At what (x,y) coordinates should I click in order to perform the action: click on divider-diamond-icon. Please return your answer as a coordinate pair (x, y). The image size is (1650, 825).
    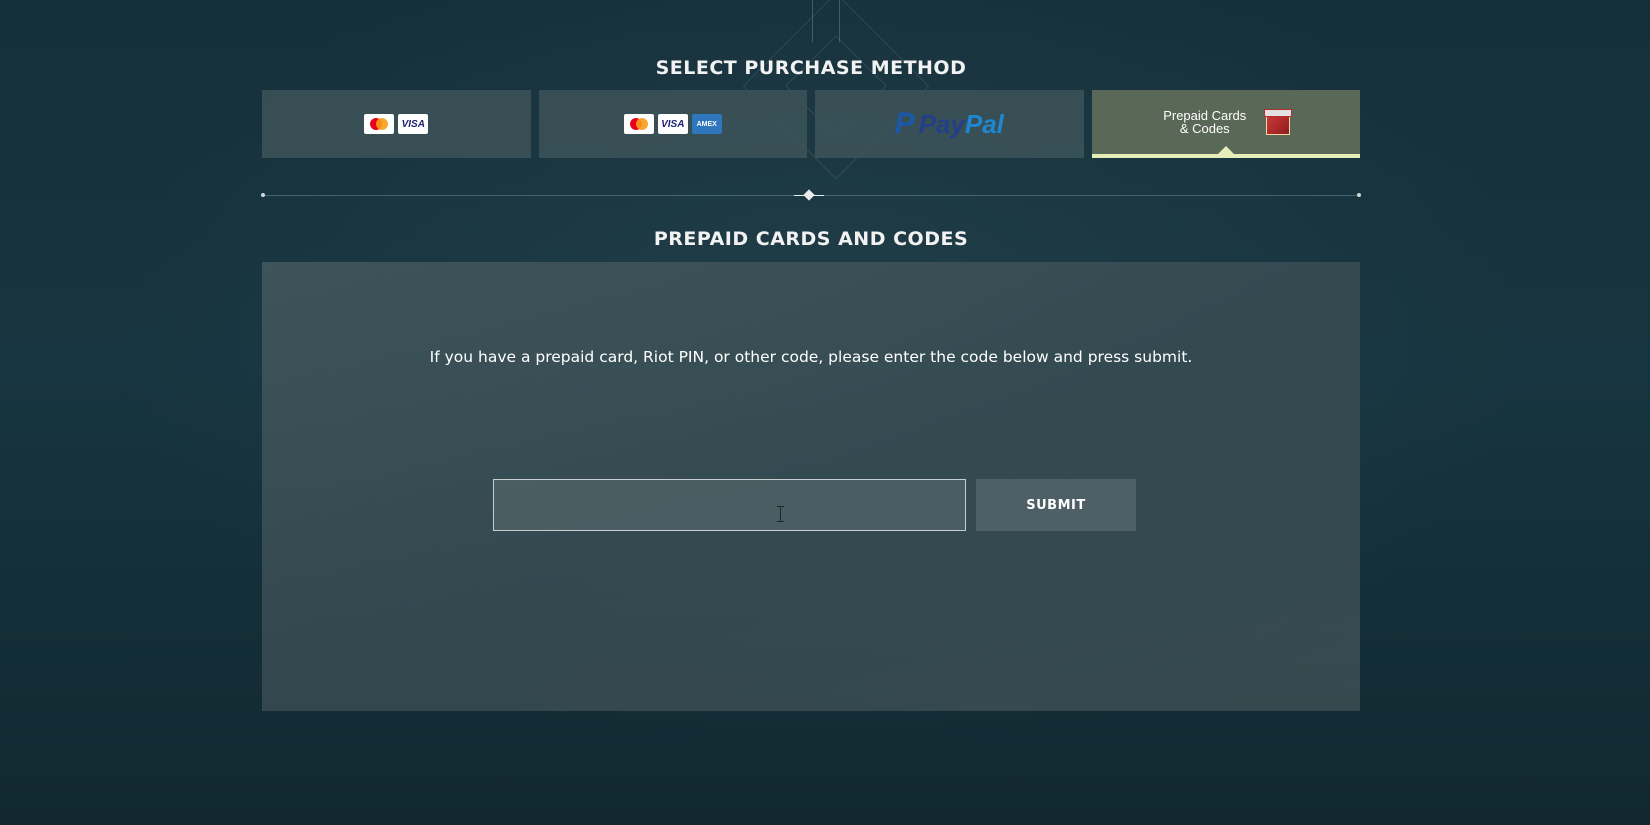
    Looking at the image, I should click on (809, 195).